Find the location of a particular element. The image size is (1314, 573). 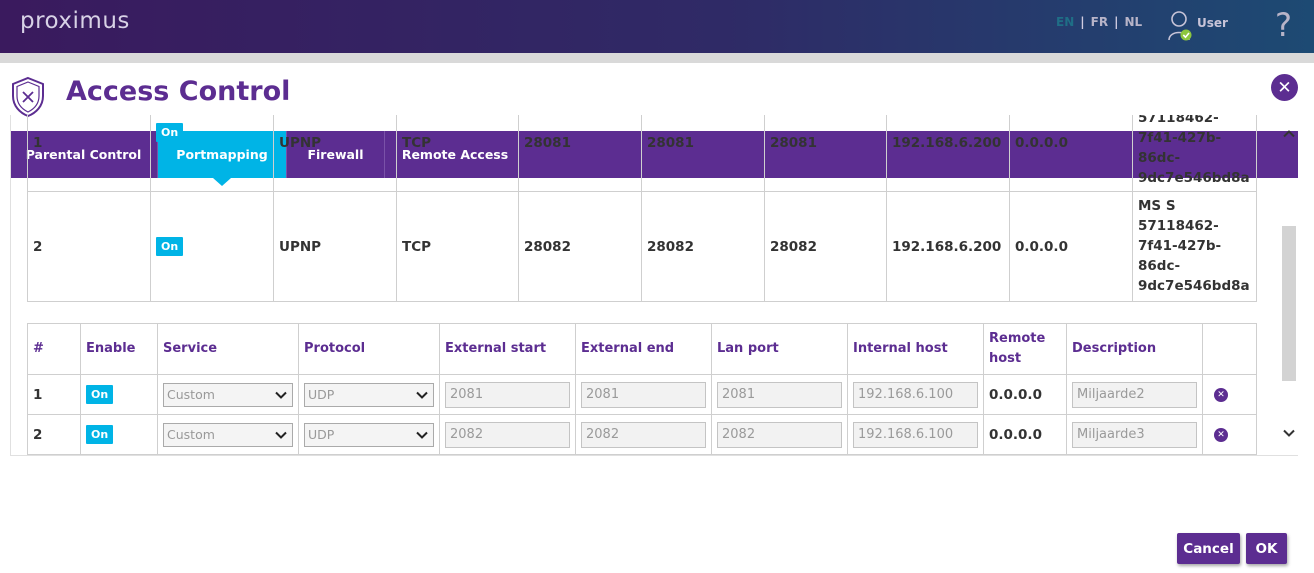

external-start-field: 2081 is located at coordinates (507, 394).